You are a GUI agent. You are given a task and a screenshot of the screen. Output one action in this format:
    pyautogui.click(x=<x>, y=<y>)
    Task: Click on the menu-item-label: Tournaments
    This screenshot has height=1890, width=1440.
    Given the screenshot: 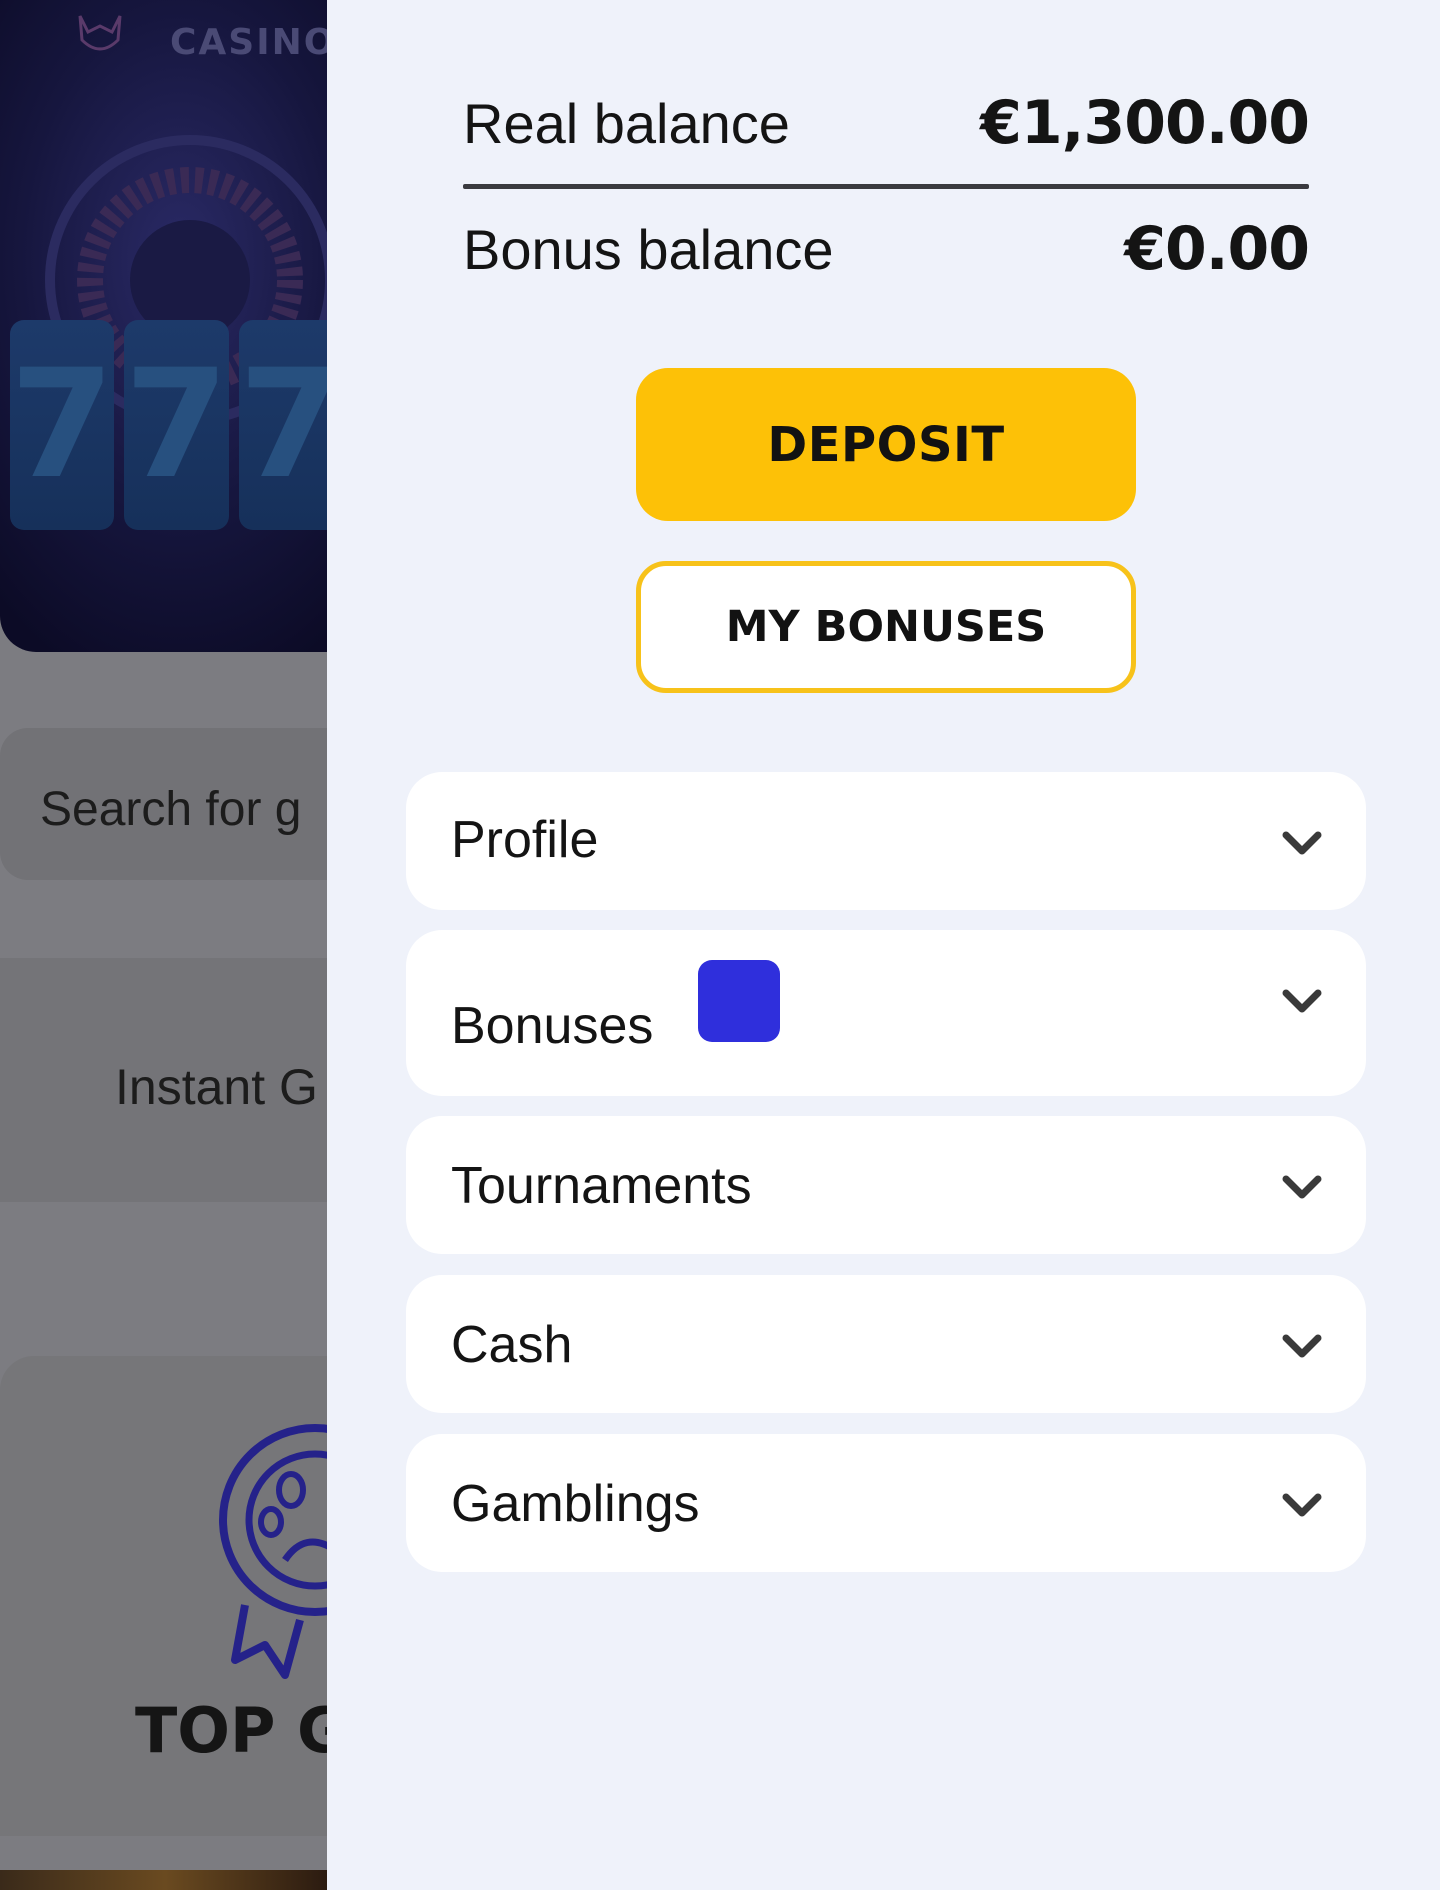 What is the action you would take?
    pyautogui.click(x=601, y=1186)
    